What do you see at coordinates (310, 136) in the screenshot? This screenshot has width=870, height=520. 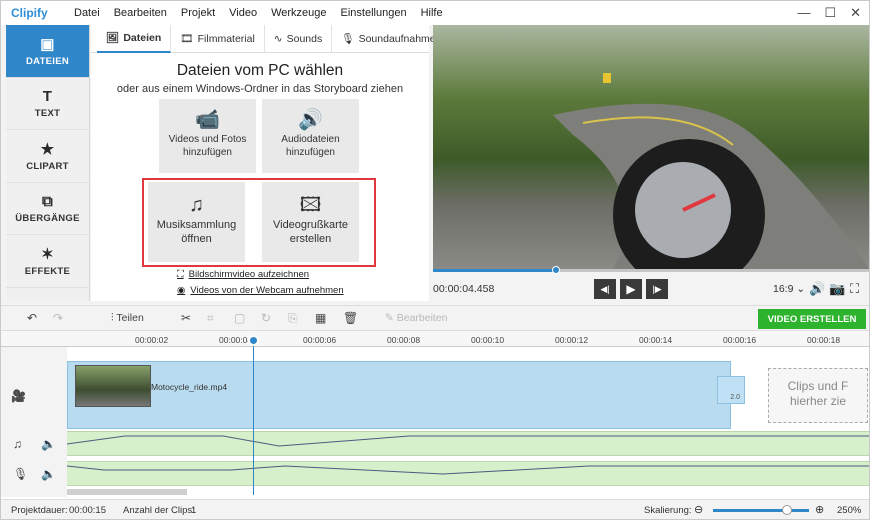 I see `add-audio-button: 🔊 Audiodateien hinzufügen` at bounding box center [310, 136].